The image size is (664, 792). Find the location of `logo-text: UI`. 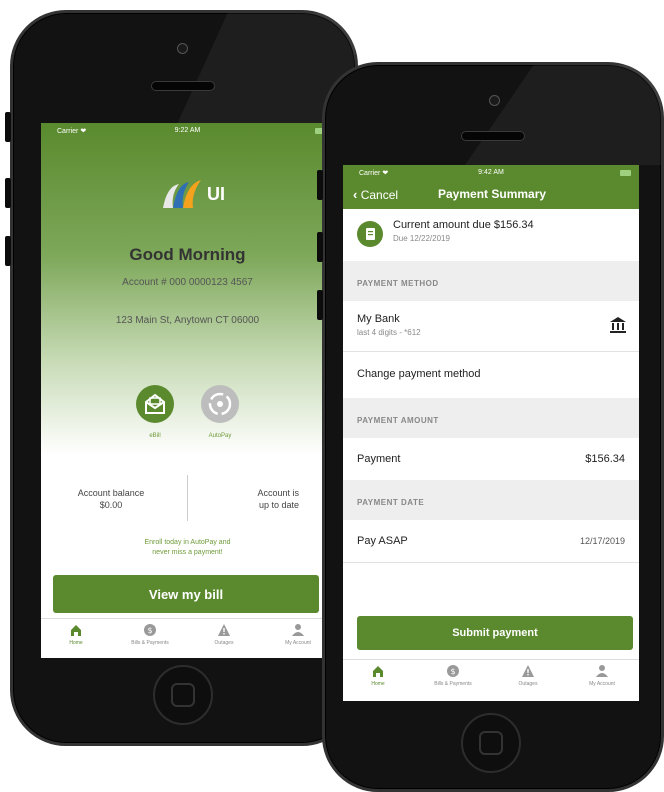

logo-text: UI is located at coordinates (216, 194).